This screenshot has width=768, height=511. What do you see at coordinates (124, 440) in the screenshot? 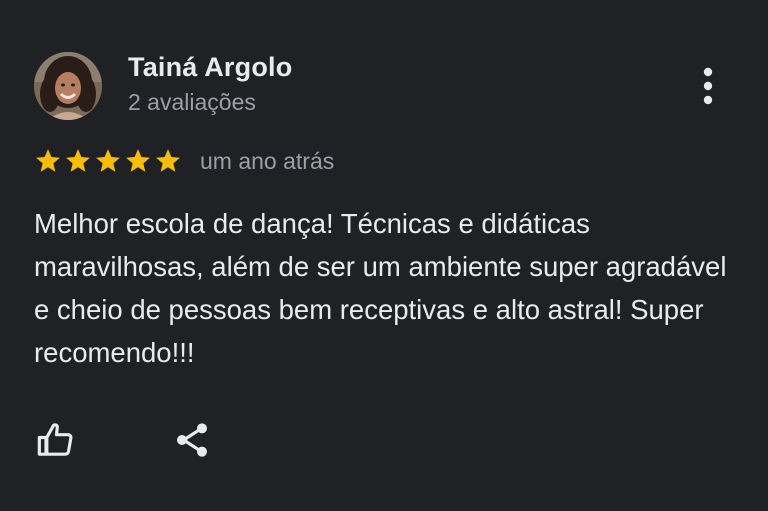
I see `review-actions` at bounding box center [124, 440].